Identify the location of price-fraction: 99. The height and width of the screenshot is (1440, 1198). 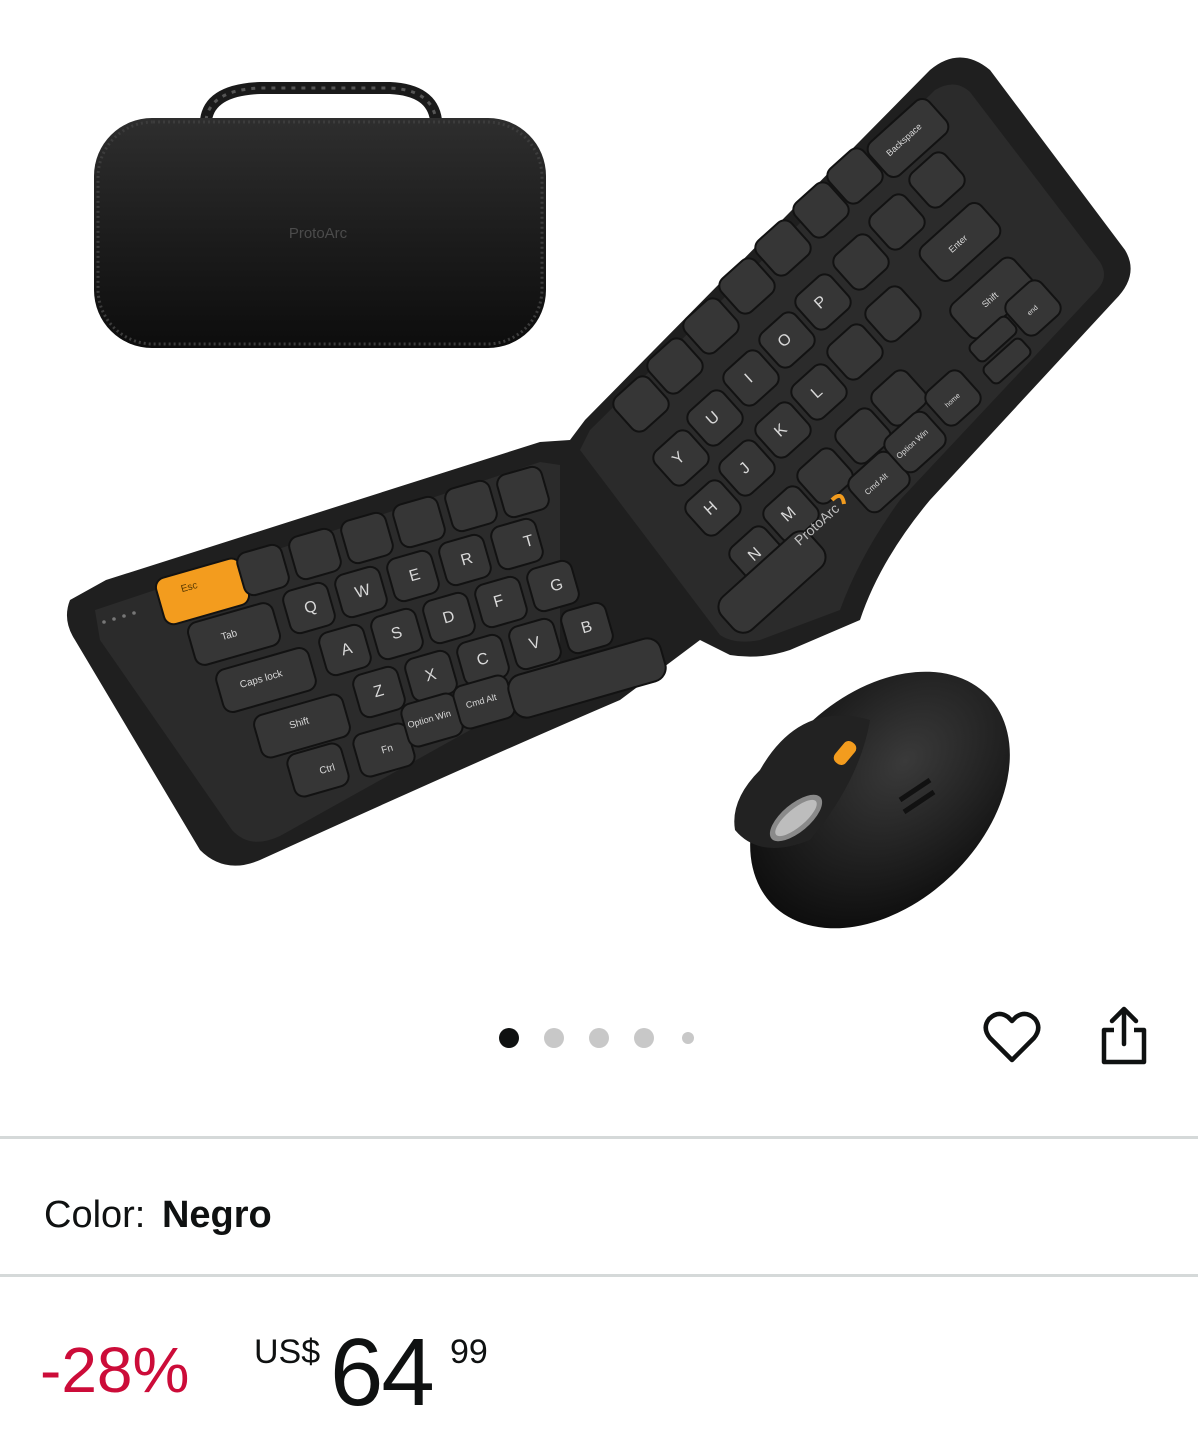
(469, 1352).